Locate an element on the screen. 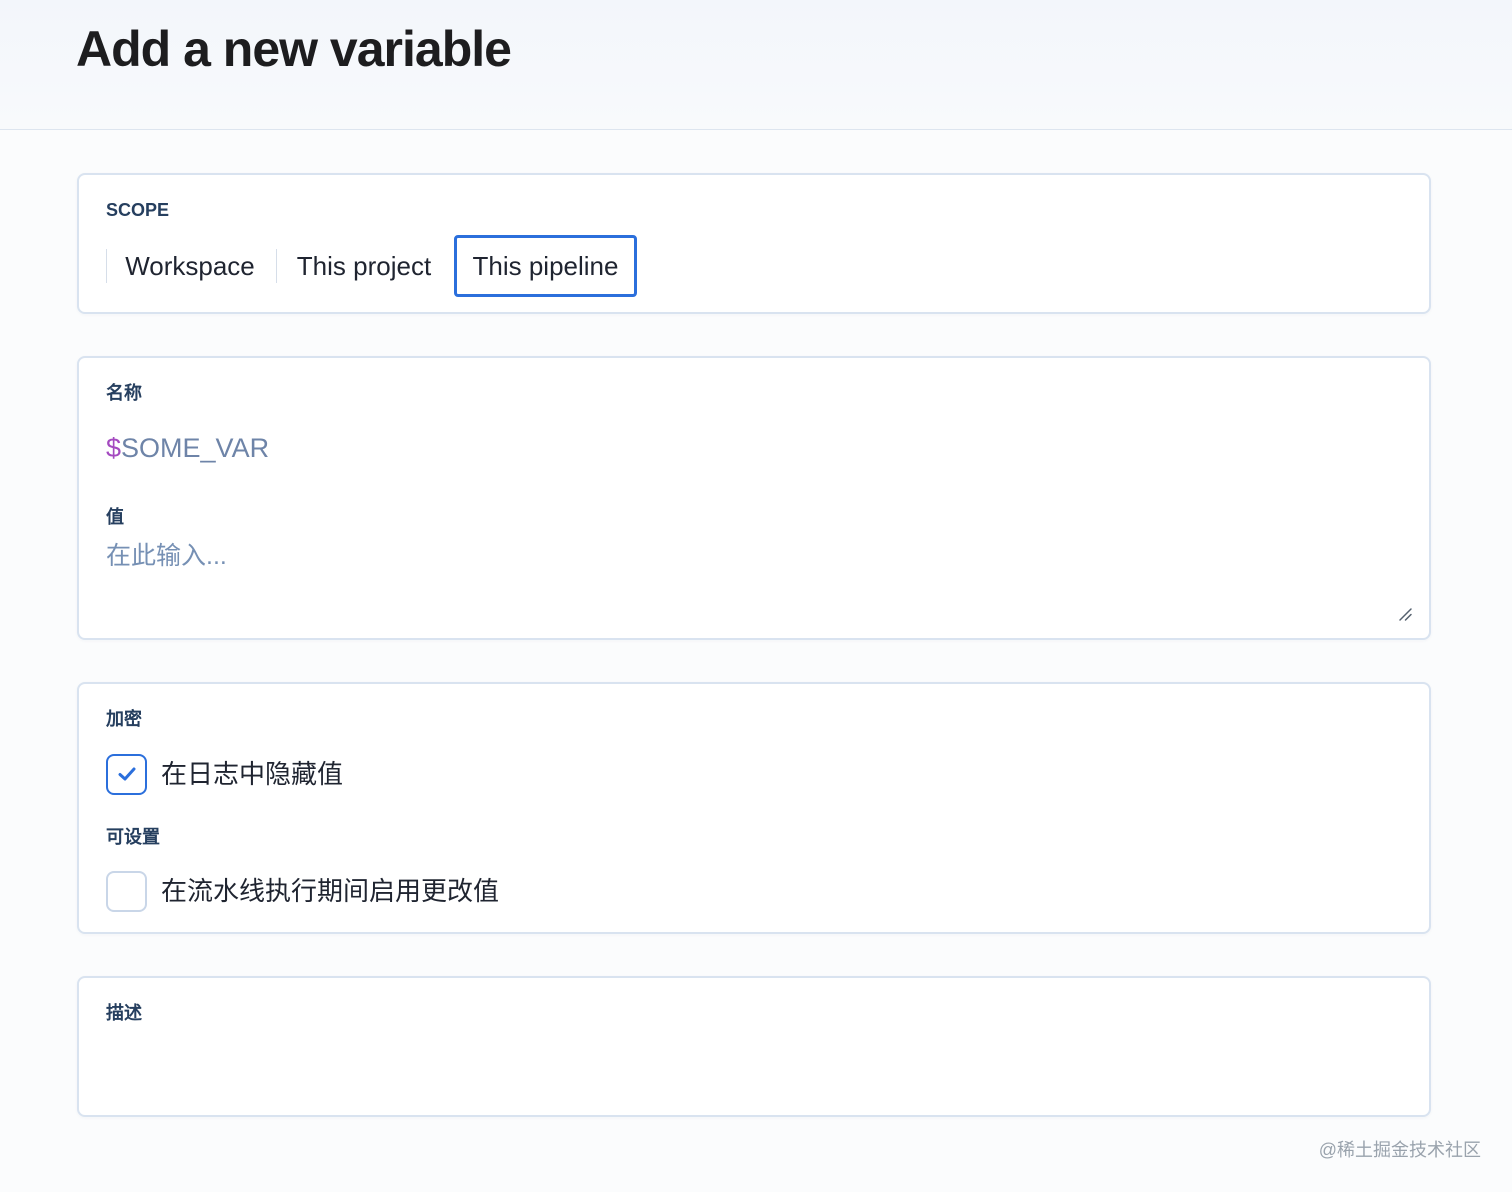  variable-name-text: SOME_VAR is located at coordinates (195, 448).